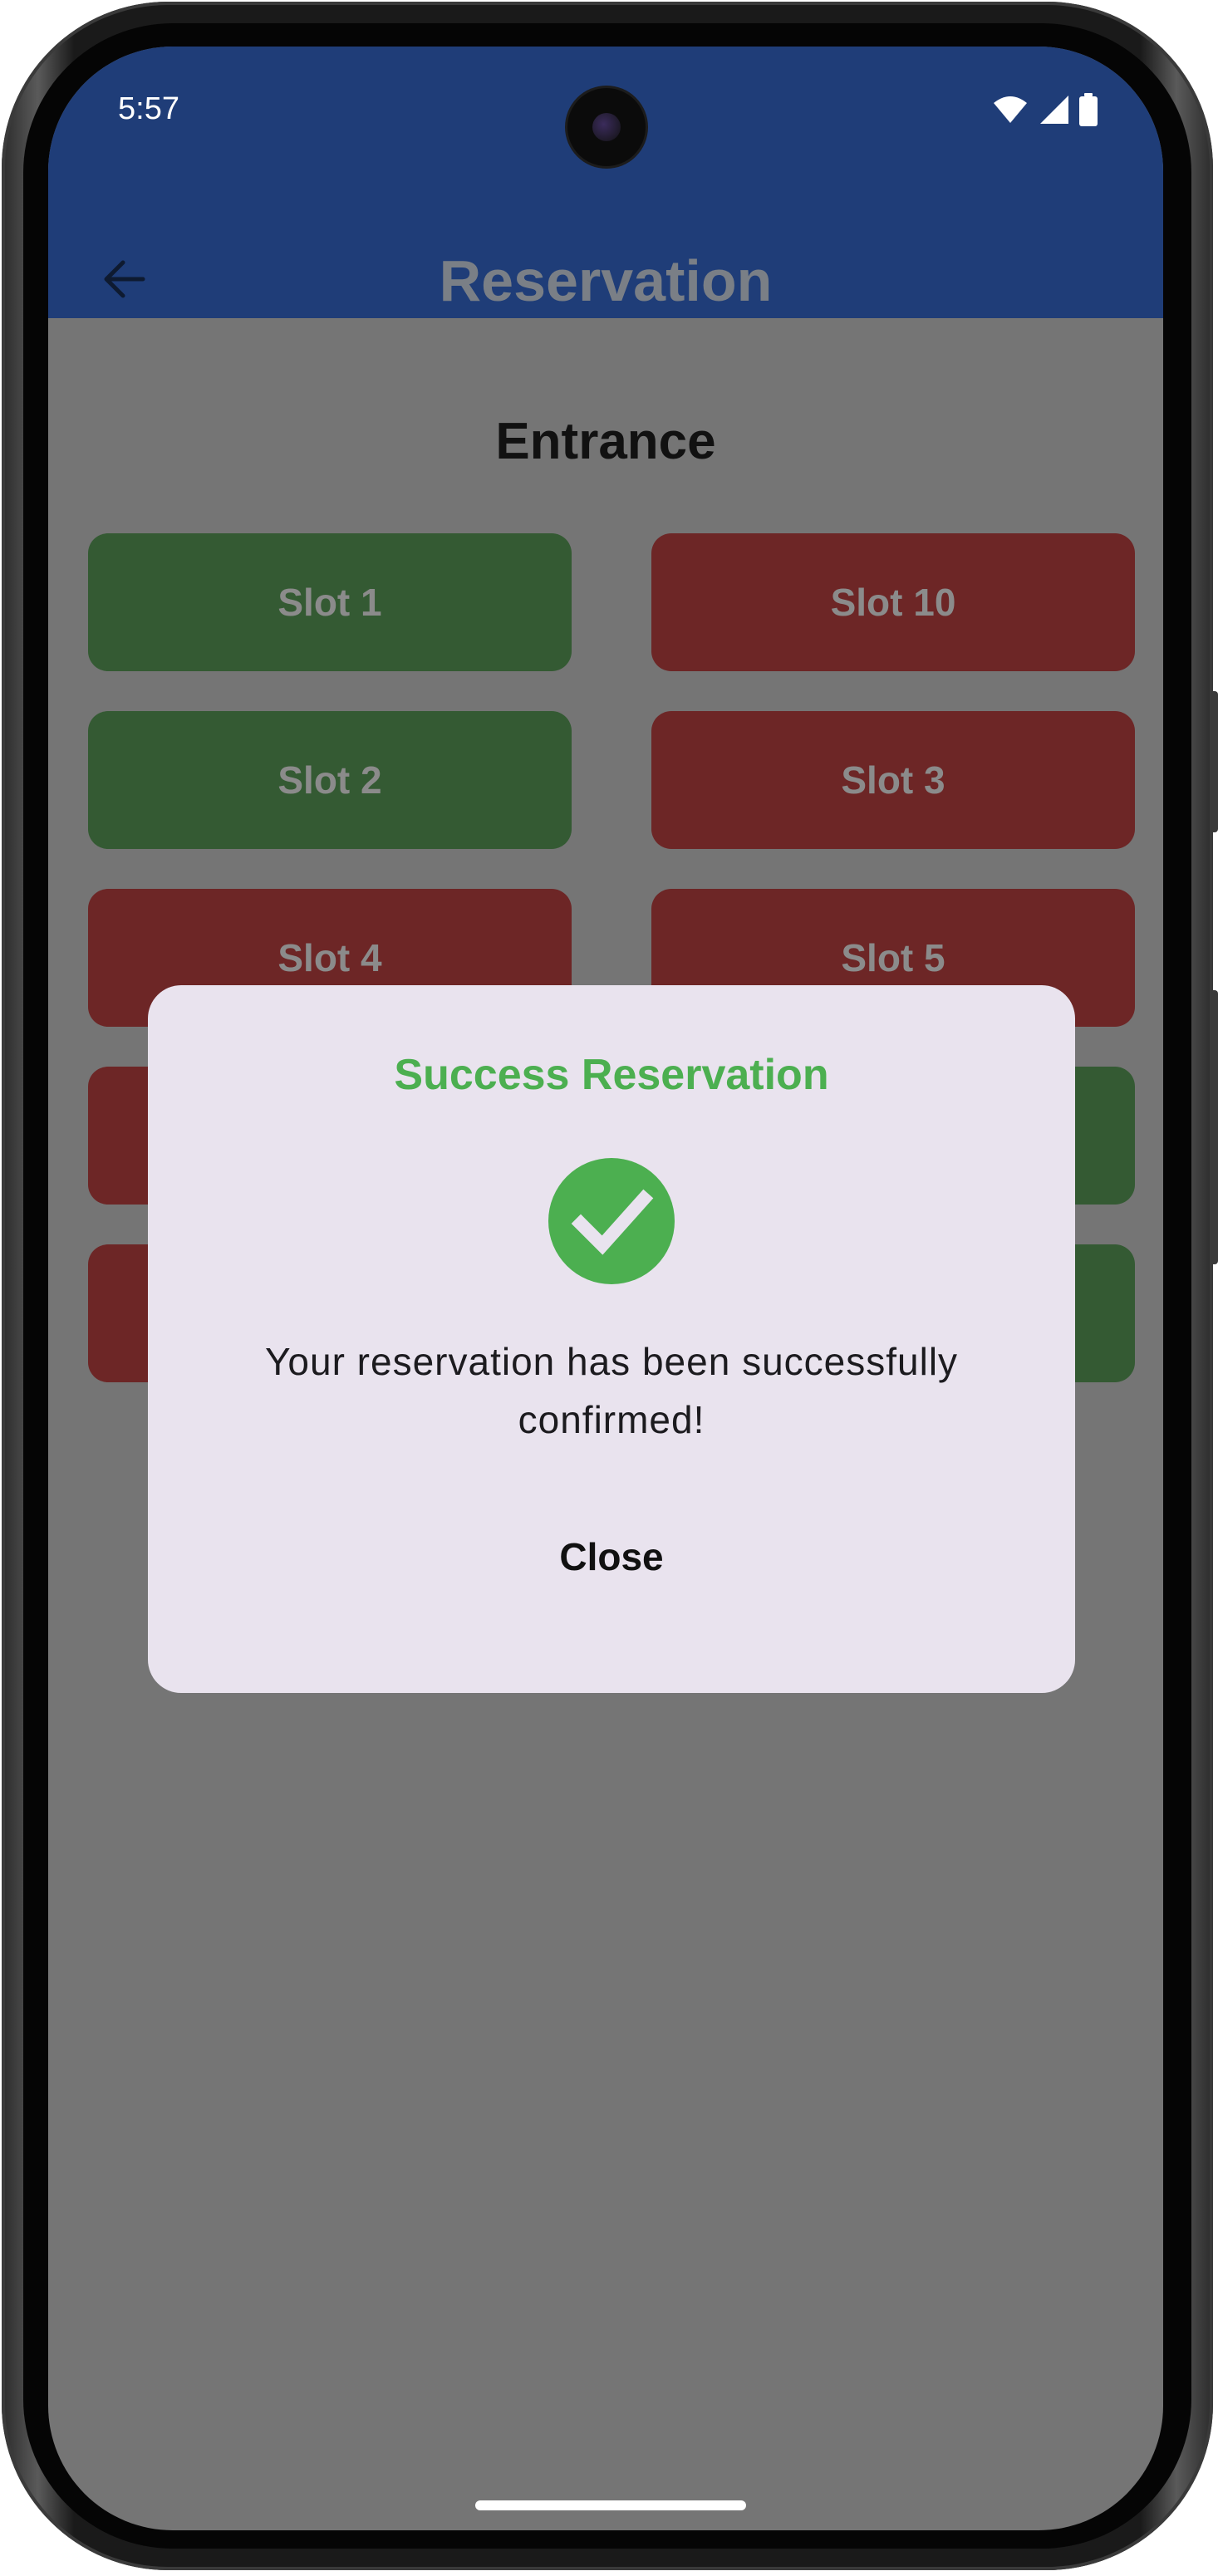 The width and height of the screenshot is (1218, 2576). What do you see at coordinates (893, 957) in the screenshot?
I see `slot-label: Slot 5` at bounding box center [893, 957].